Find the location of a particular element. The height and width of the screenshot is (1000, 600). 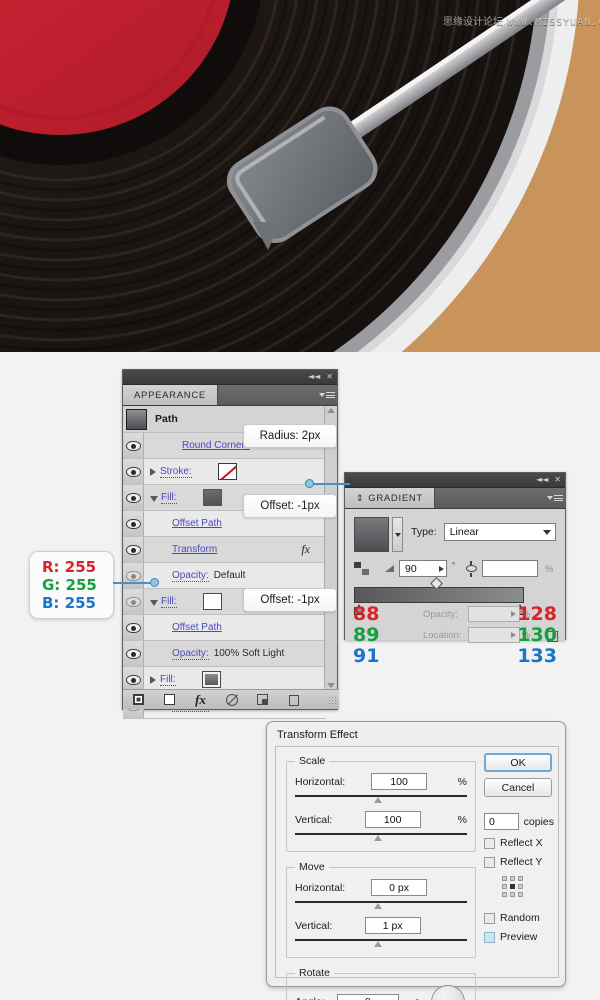

appearance-row-transform: Transform fx is located at coordinates (224, 550).